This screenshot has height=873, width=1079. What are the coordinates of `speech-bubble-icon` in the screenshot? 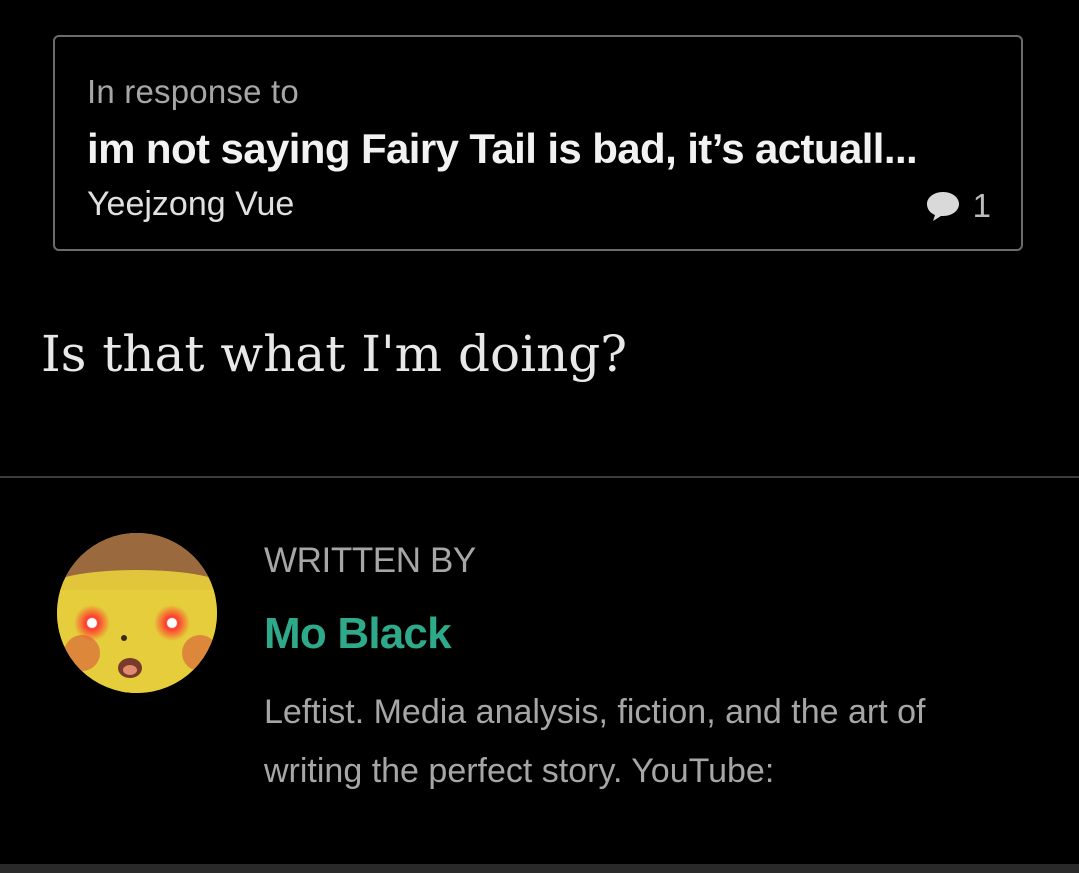 It's located at (943, 206).